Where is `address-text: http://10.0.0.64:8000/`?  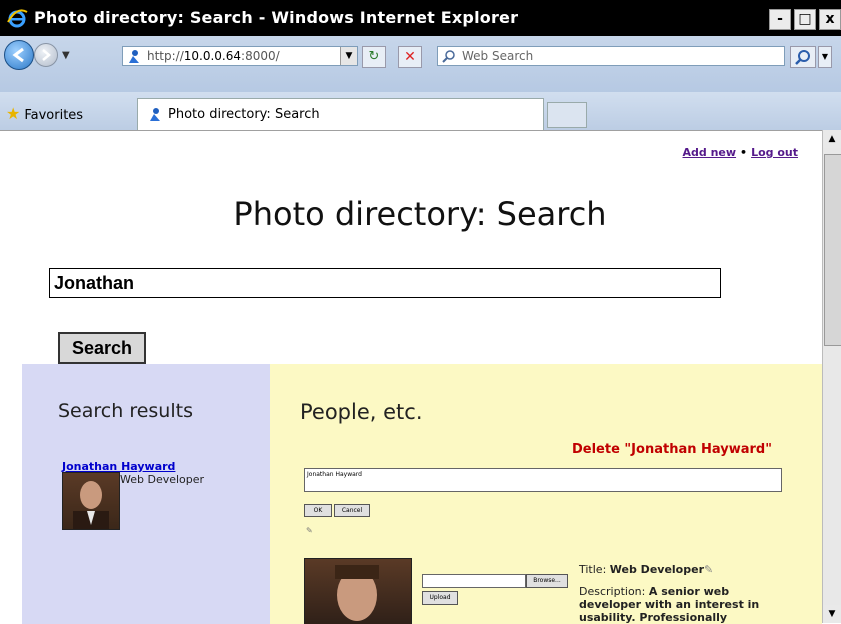
address-text: http://10.0.0.64:8000/ is located at coordinates (213, 56).